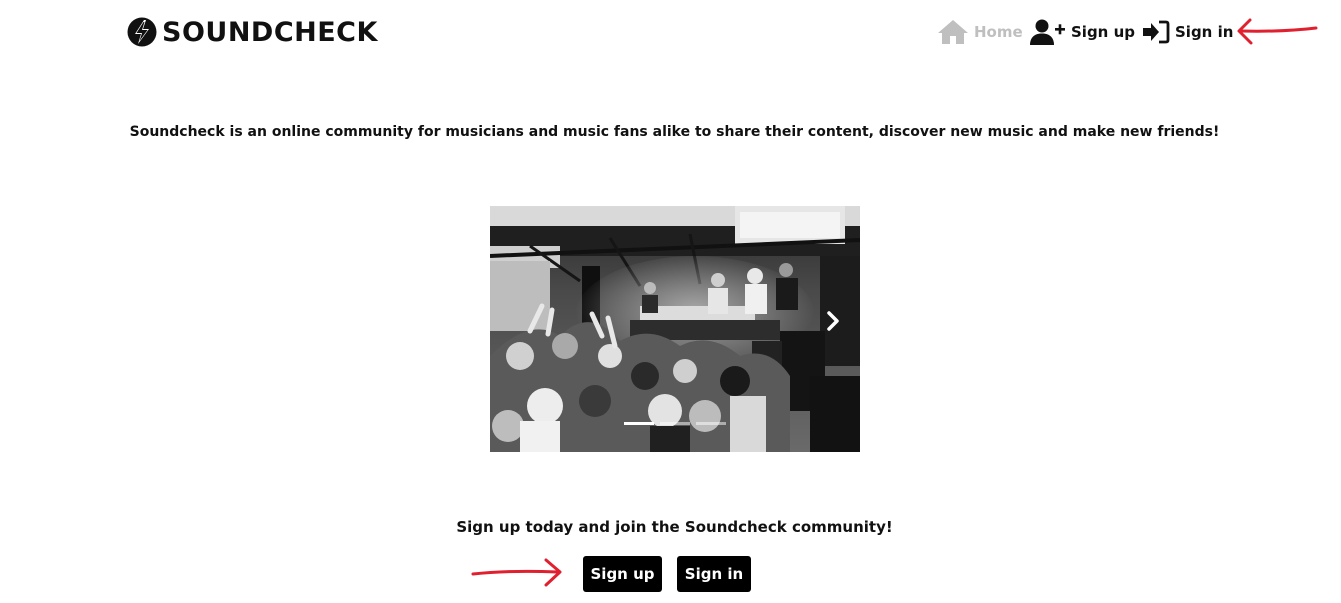 The image size is (1341, 603). Describe the element at coordinates (714, 574) in the screenshot. I see `signin-button: Sign in` at that location.